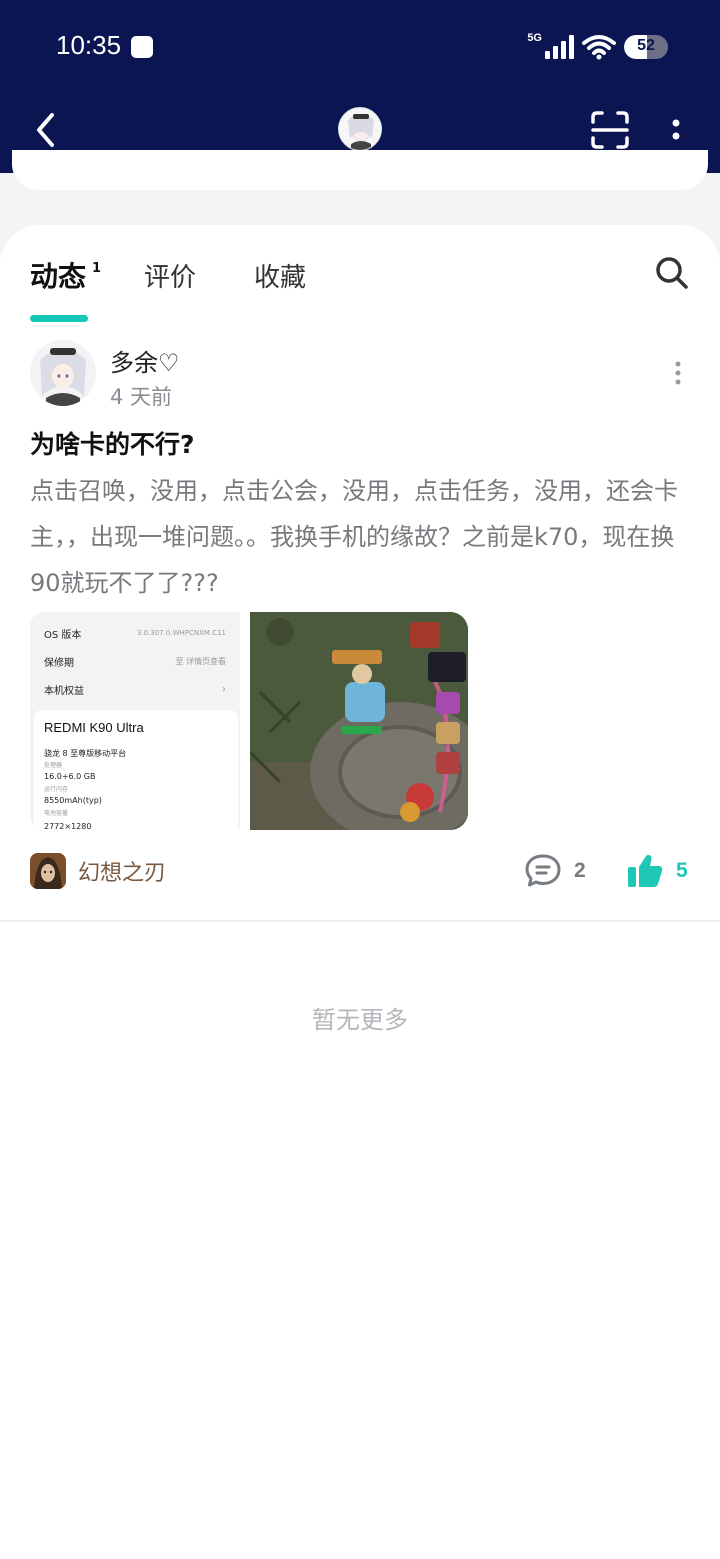  Describe the element at coordinates (85, 753) in the screenshot. I see `spec-chip: 骁龙 8 至尊版移动平台` at that location.